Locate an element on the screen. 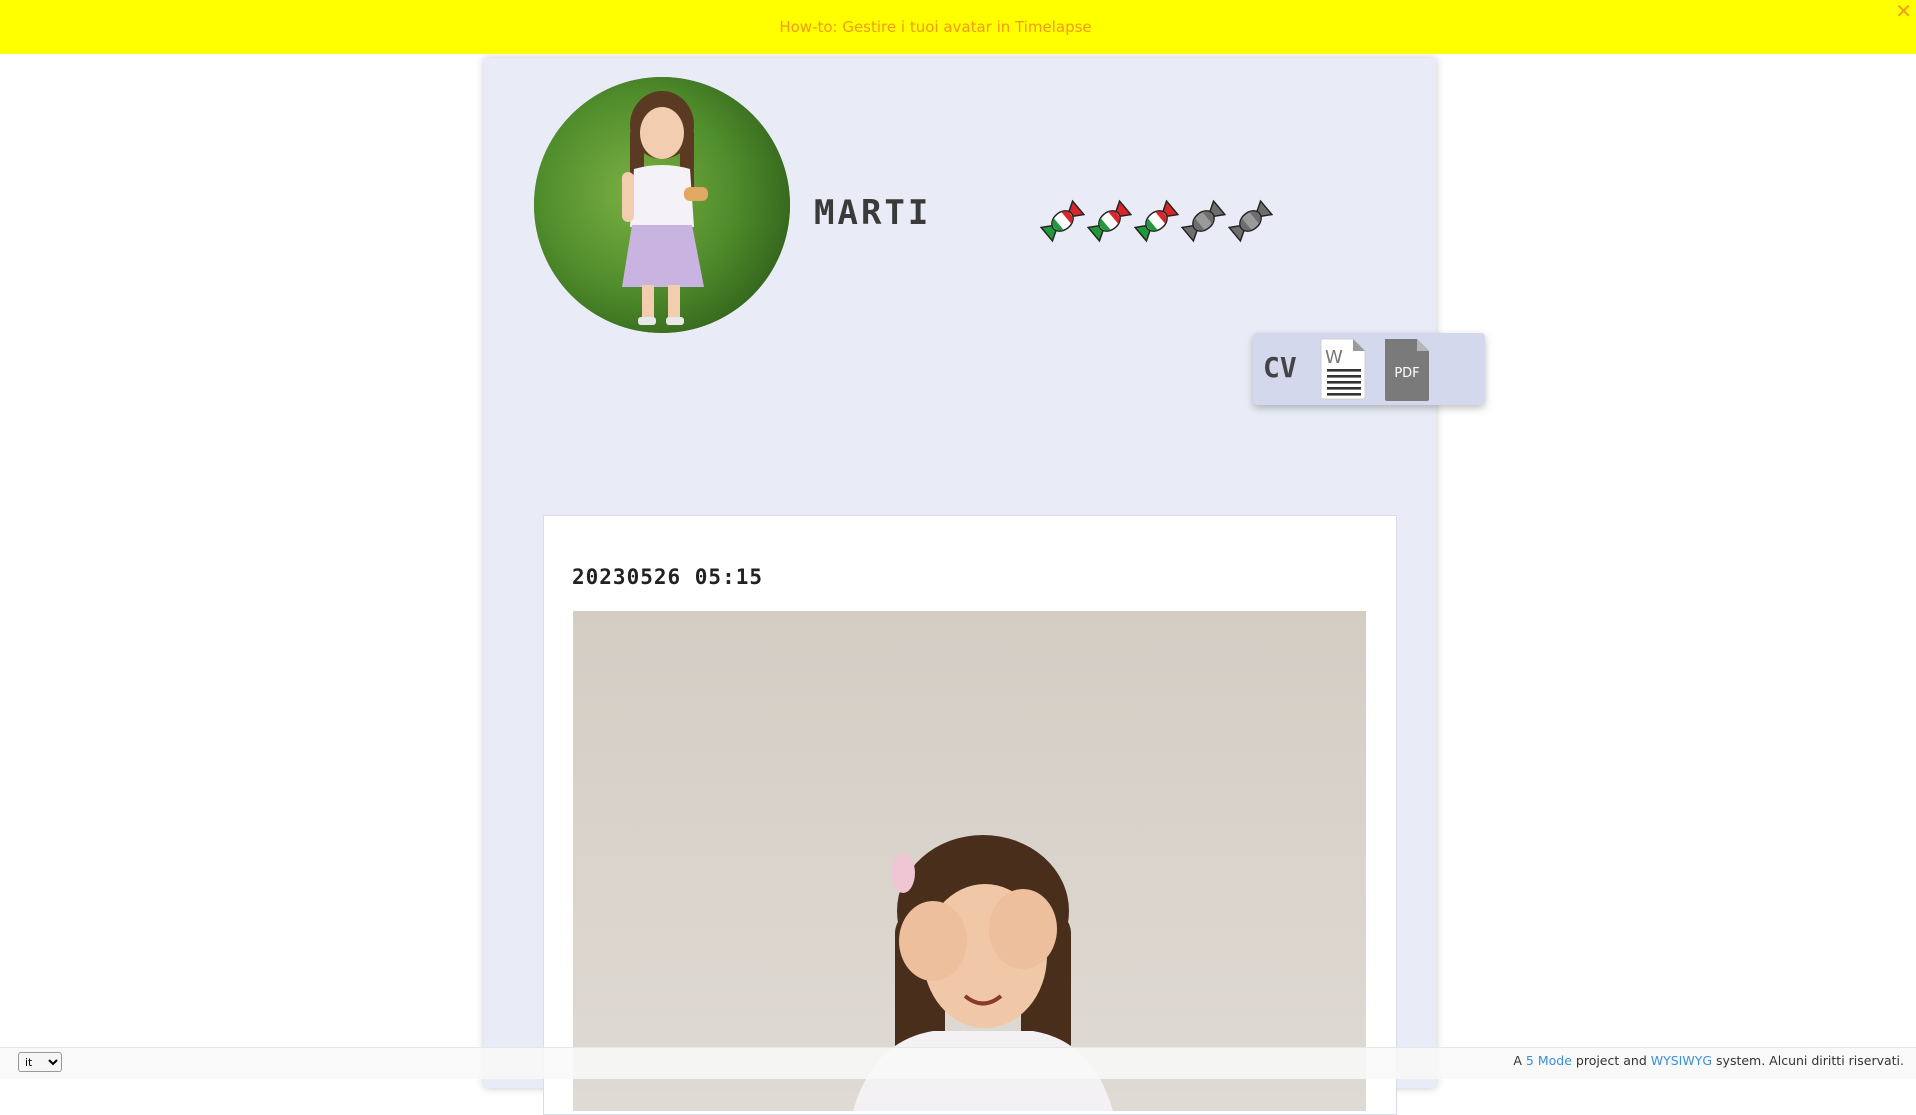 This screenshot has height=1115, width=1916. profile-name: MARTI is located at coordinates (873, 213).